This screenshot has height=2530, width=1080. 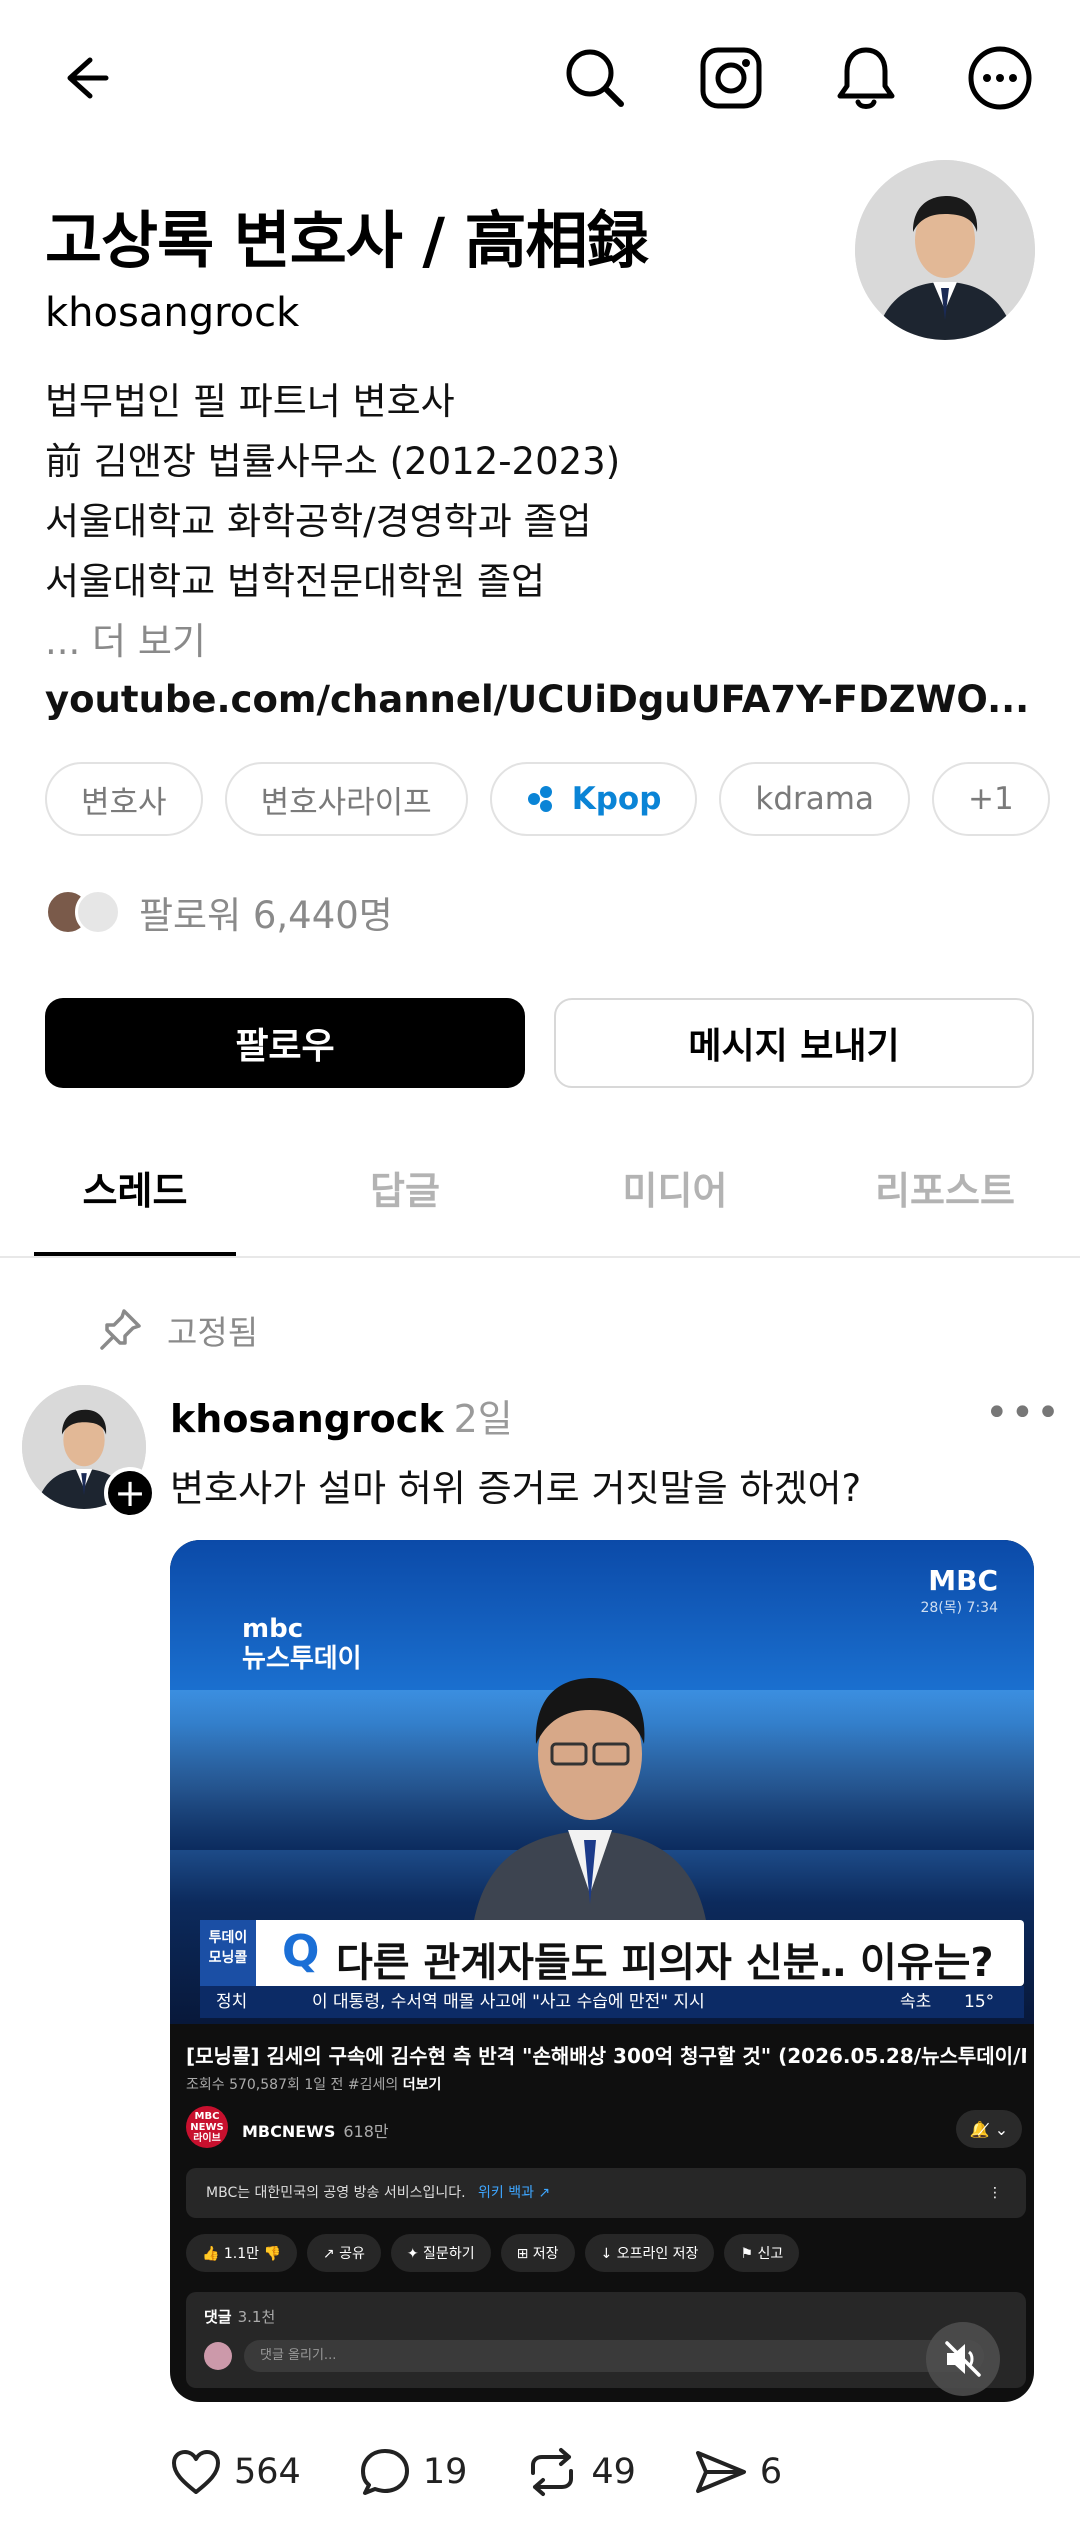 What do you see at coordinates (228, 1938) in the screenshot?
I see `segment-tag-line: 투데이` at bounding box center [228, 1938].